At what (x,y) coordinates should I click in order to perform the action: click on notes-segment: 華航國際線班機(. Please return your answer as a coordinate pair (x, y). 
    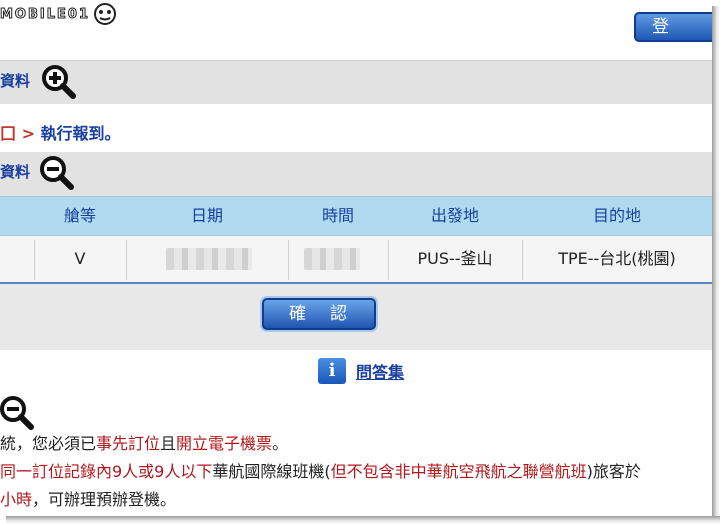
    Looking at the image, I should click on (271, 471).